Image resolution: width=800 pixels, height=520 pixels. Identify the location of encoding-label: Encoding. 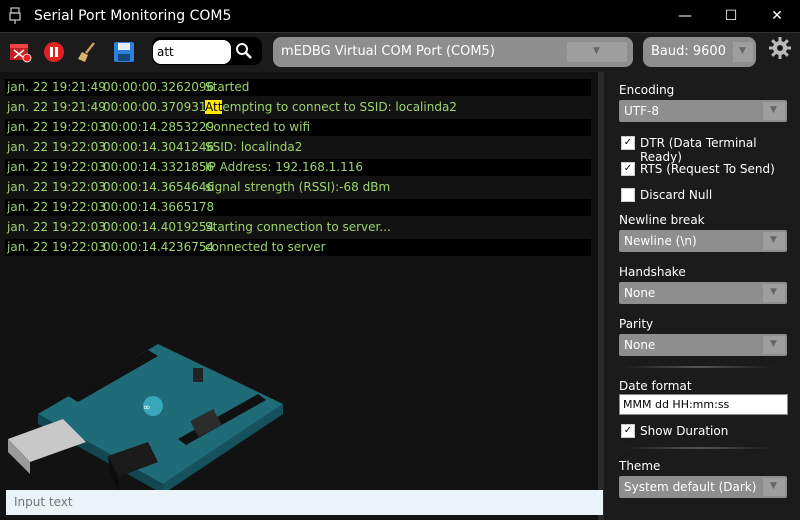
(647, 90).